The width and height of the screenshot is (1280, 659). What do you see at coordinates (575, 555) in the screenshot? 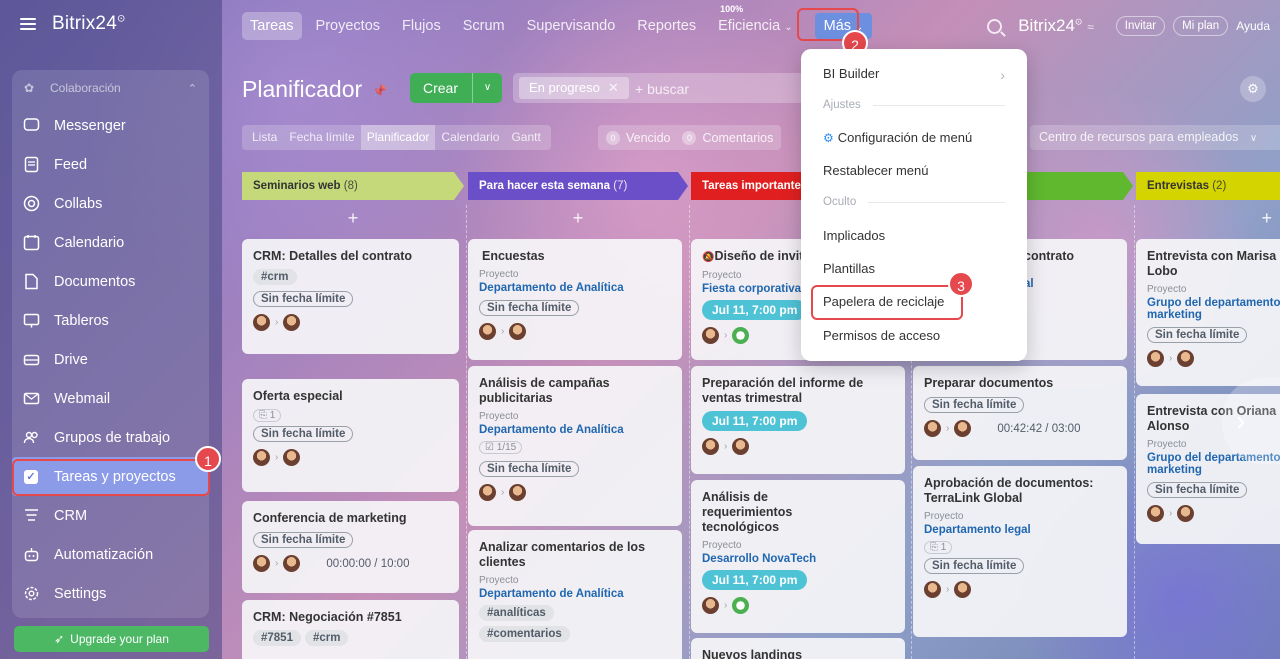
I see `task-title: Analizar comentarios de los clientes` at bounding box center [575, 555].